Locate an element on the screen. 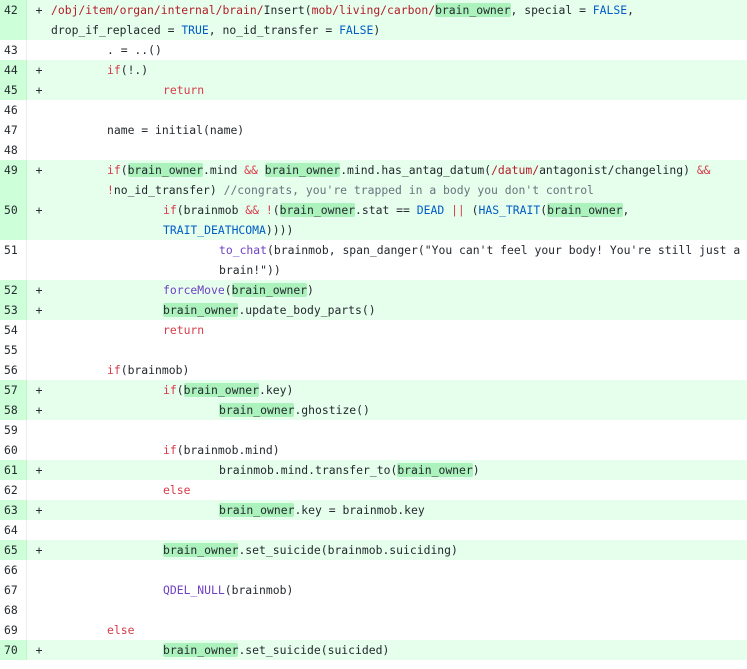  line-number: 45 is located at coordinates (13, 90).